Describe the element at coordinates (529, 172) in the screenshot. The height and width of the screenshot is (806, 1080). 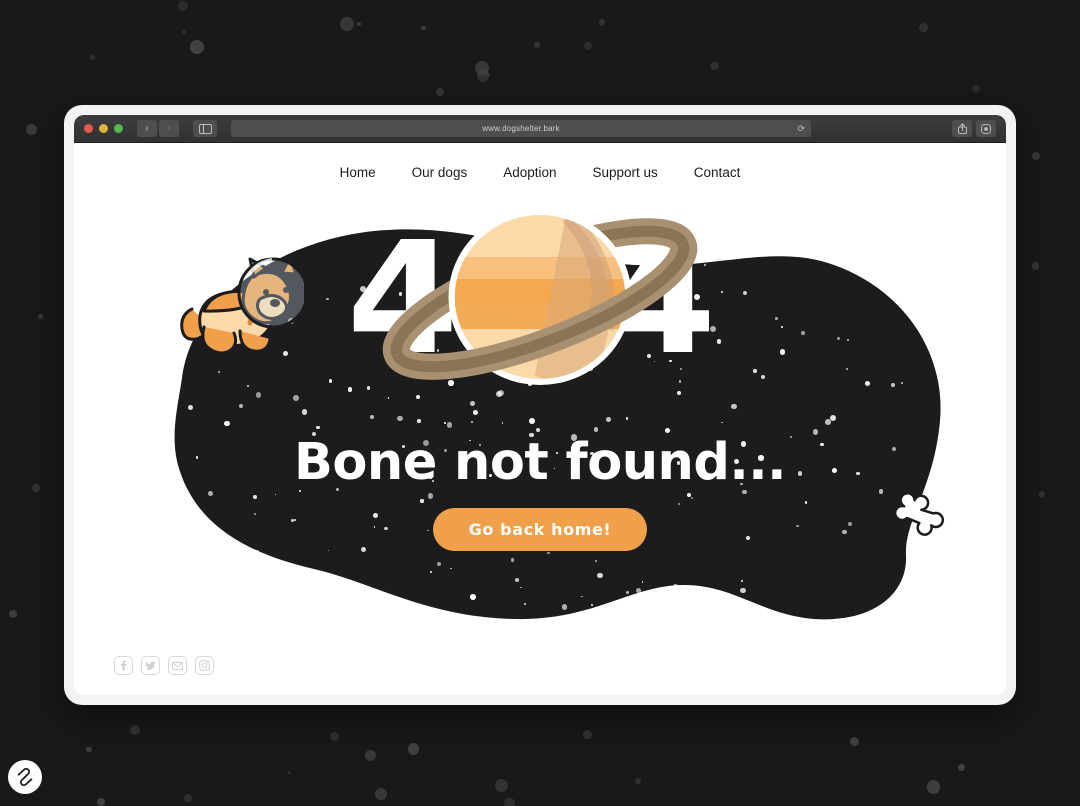
I see `nav-item-adoption: Adoption` at that location.